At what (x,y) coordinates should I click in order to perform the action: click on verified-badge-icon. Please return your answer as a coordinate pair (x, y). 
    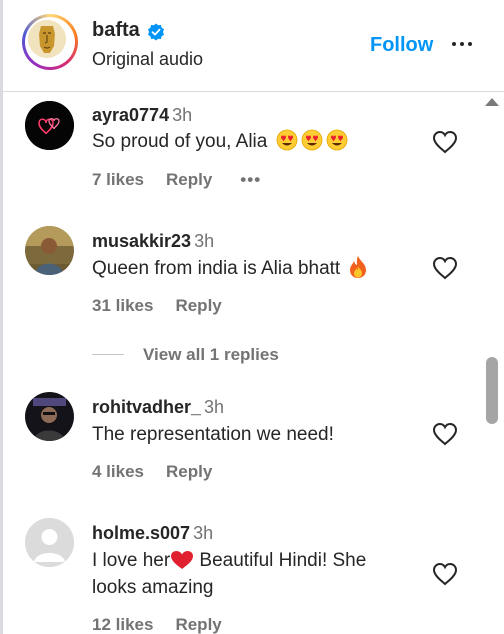
    Looking at the image, I should click on (156, 32).